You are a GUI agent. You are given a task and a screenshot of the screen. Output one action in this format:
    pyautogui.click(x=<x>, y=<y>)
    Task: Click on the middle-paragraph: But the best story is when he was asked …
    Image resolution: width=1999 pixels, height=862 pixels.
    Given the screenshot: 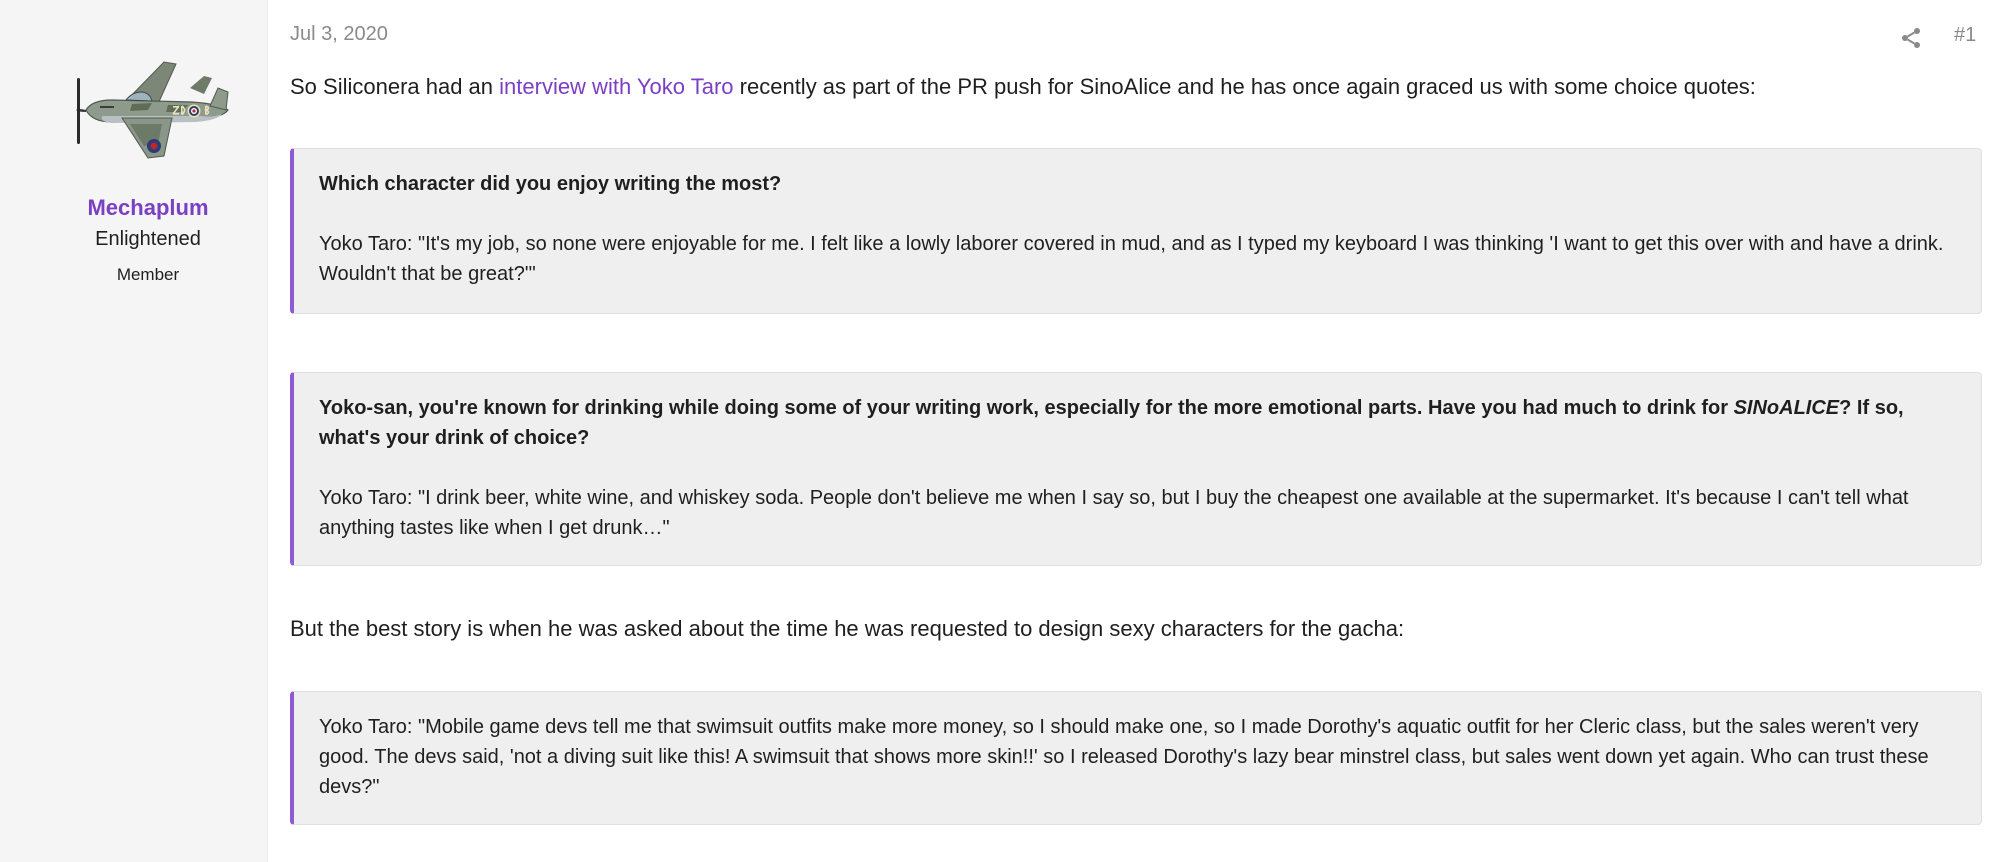 What is the action you would take?
    pyautogui.click(x=847, y=628)
    